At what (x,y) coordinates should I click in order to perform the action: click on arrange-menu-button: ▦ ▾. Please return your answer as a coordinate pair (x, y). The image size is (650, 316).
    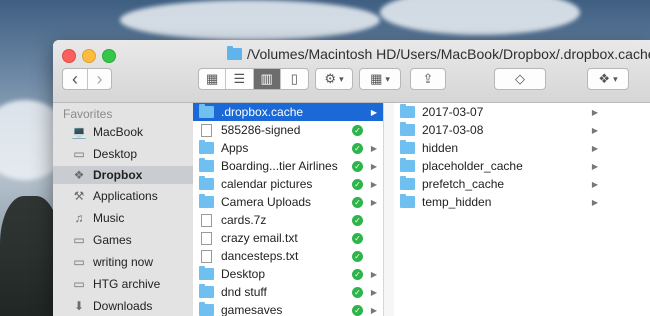
    Looking at the image, I should click on (380, 79).